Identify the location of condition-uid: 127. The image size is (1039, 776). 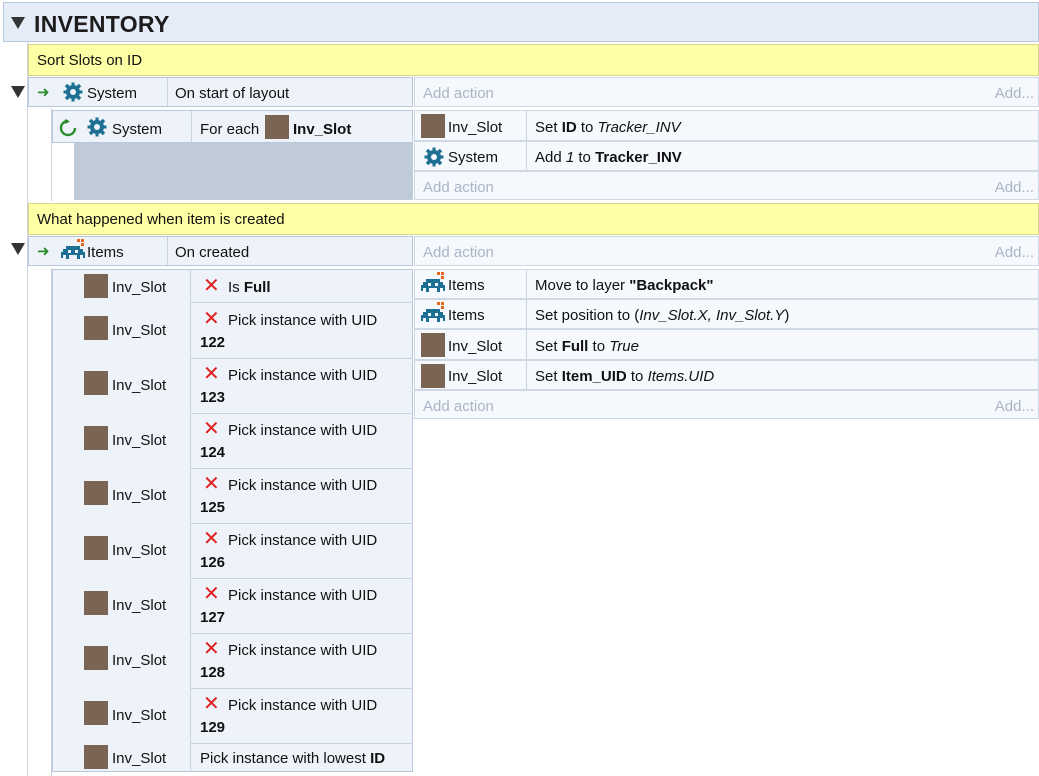
(213, 617).